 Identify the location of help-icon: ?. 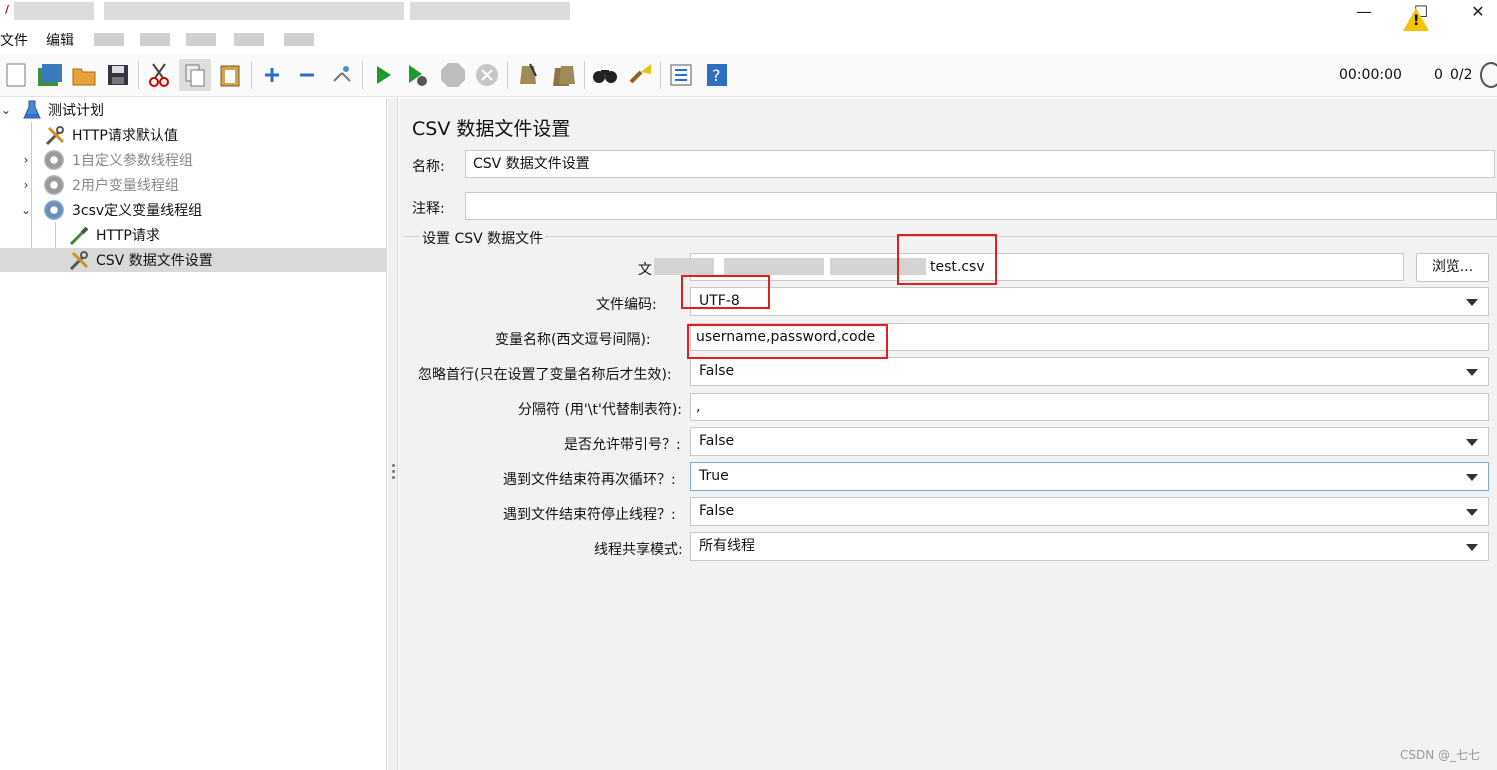
(717, 75).